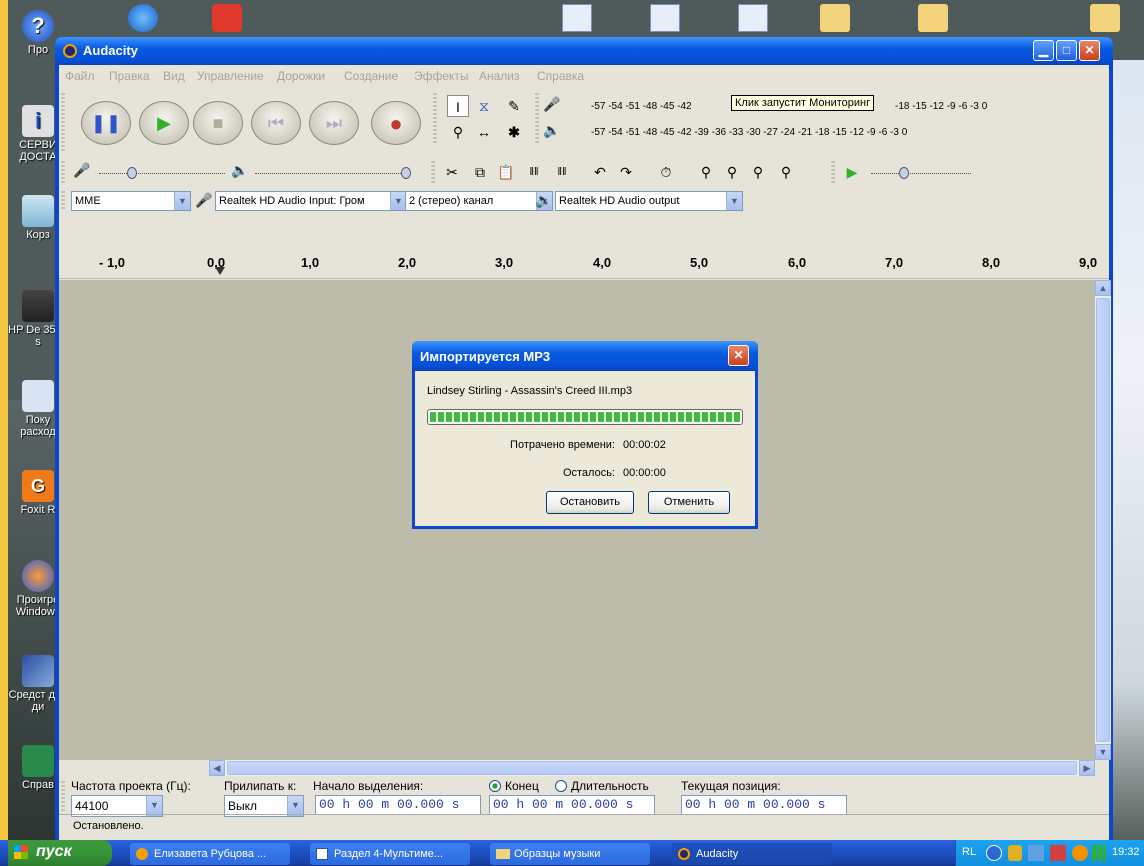 Image resolution: width=1144 pixels, height=866 pixels. I want to click on menu-generate: Создание, so click(371, 76).